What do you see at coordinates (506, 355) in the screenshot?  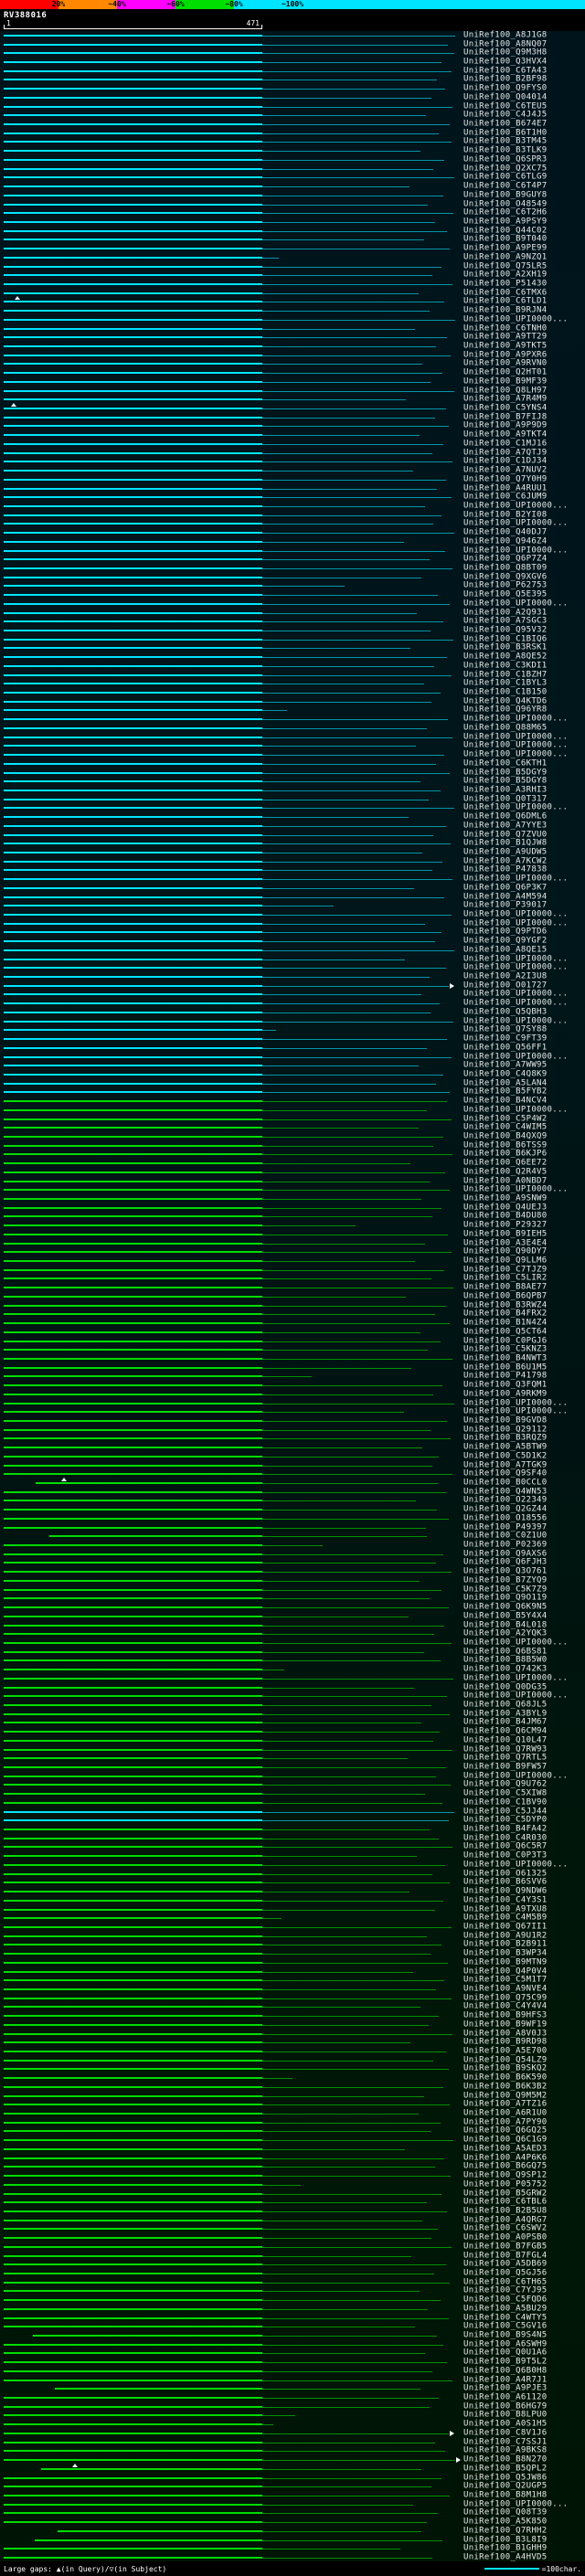 I see `hit-accession-label: UniRef100_A9PXR6` at bounding box center [506, 355].